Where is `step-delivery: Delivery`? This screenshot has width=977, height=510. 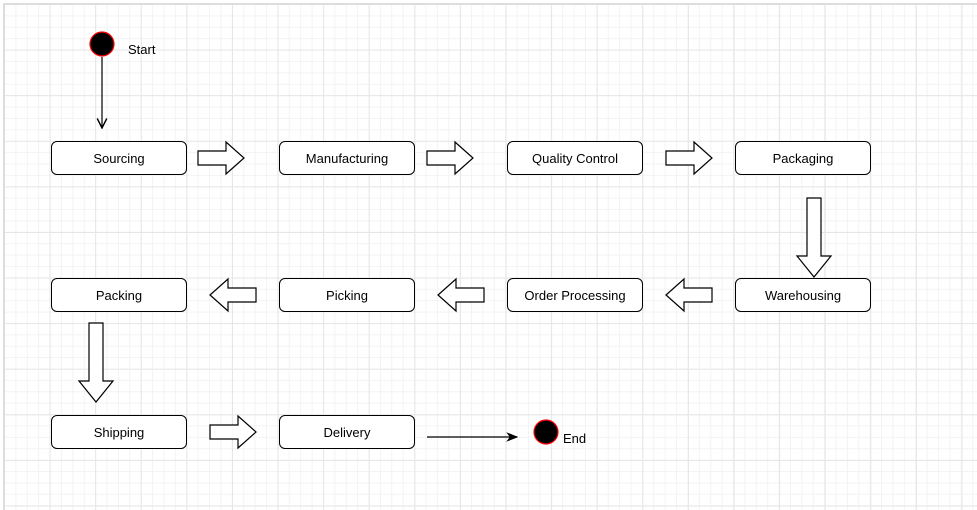 step-delivery: Delivery is located at coordinates (347, 432).